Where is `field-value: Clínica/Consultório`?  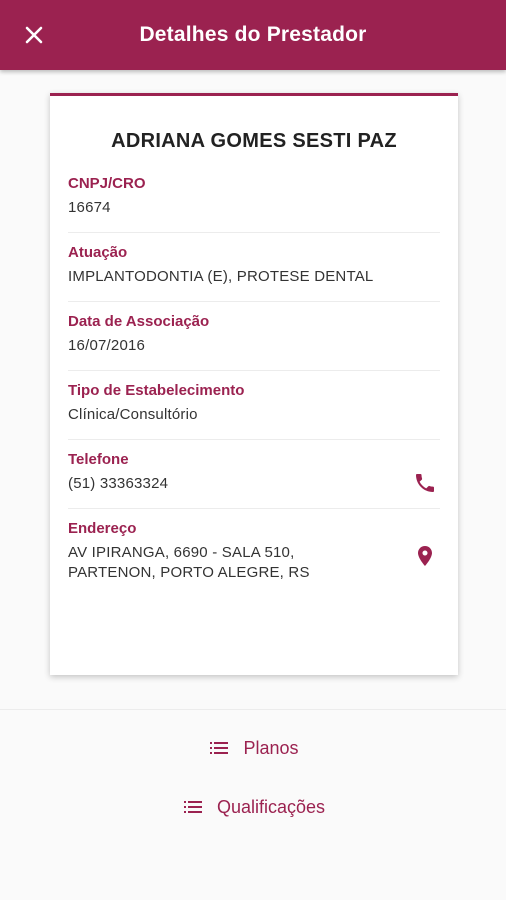
field-value: Clínica/Consultório is located at coordinates (133, 414).